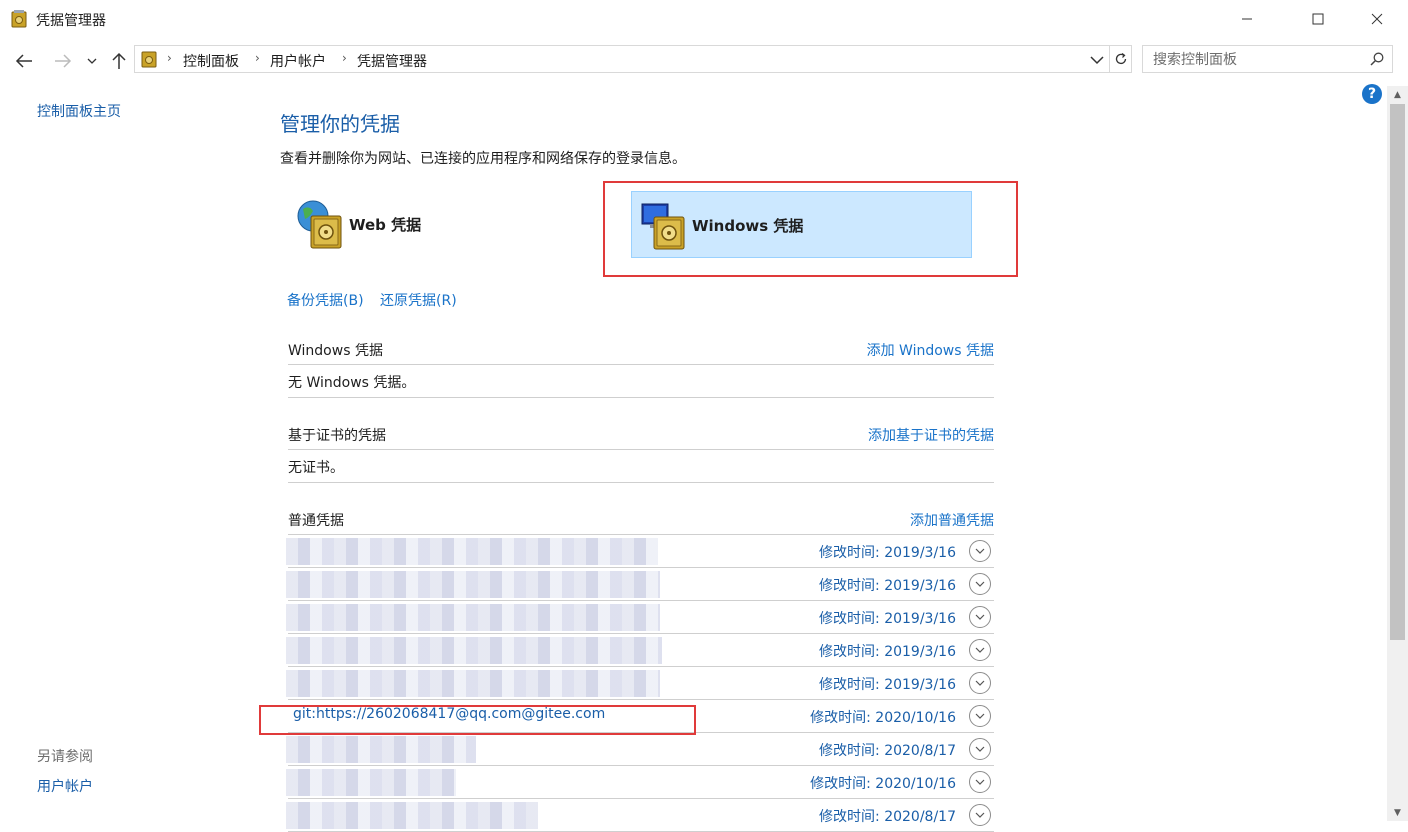  What do you see at coordinates (319, 224) in the screenshot?
I see `globe-safe-icon` at bounding box center [319, 224].